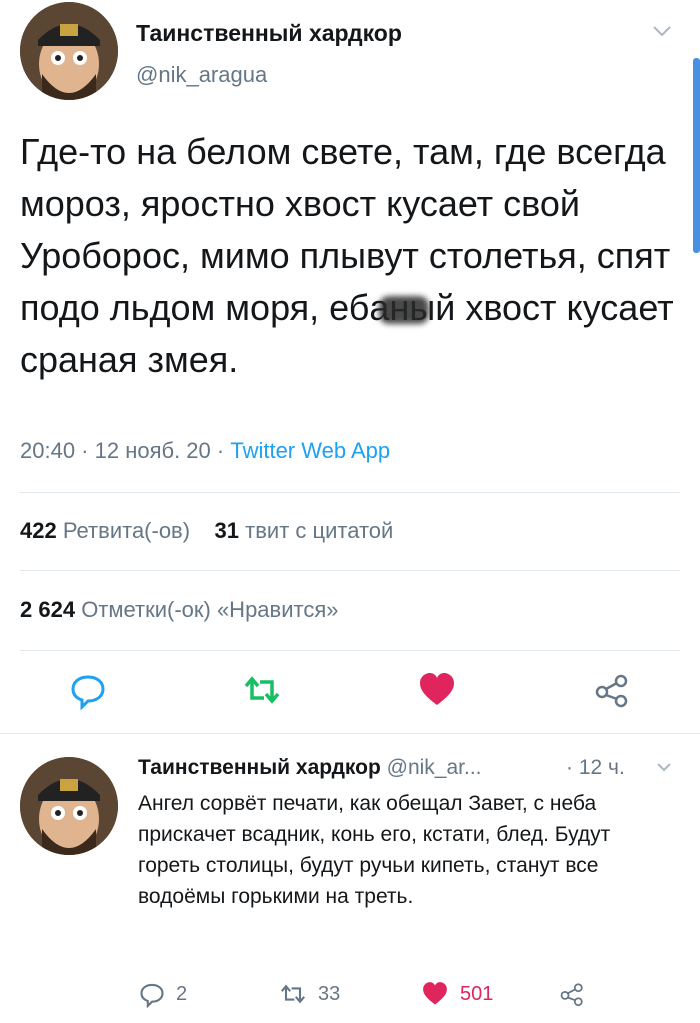 The image size is (700, 1023). I want to click on like-label: Отметки(-ок) «Нравится», so click(210, 609).